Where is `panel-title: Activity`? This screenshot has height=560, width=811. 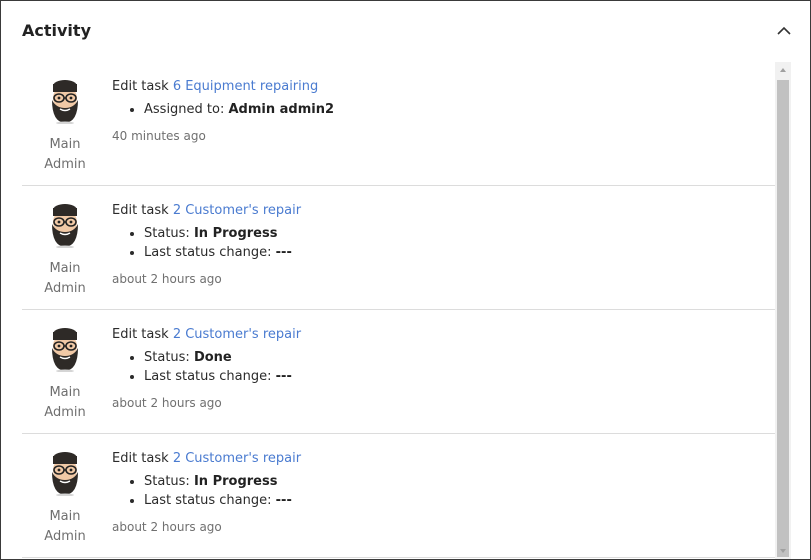 panel-title: Activity is located at coordinates (56, 30).